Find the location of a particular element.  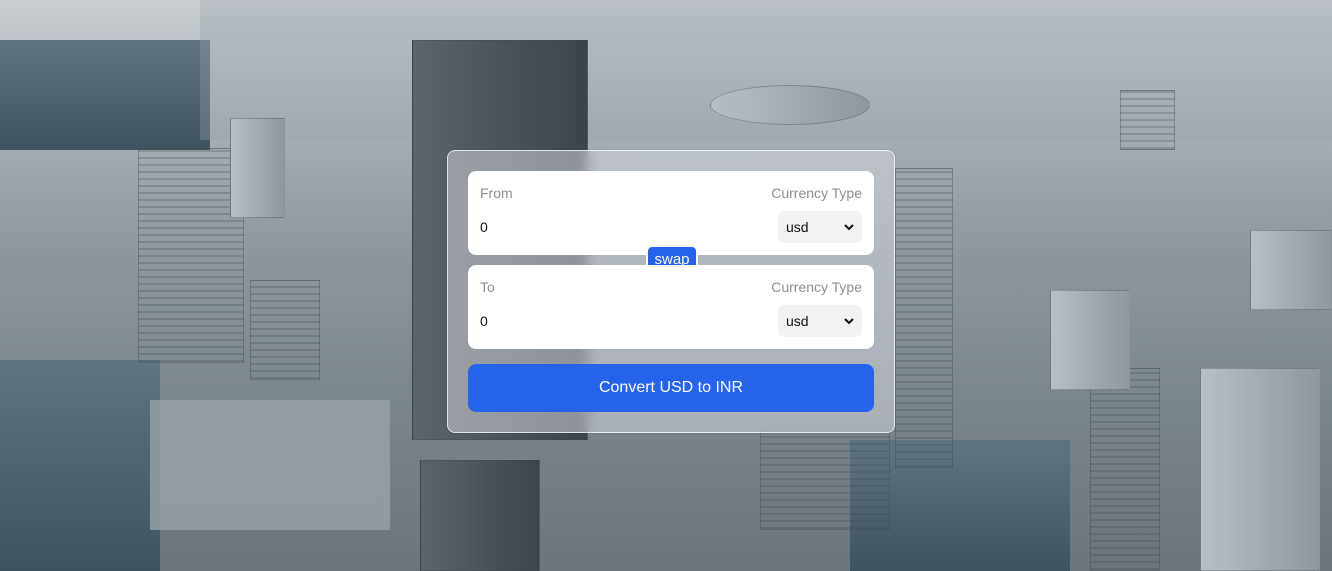

tower-right is located at coordinates (924, 318).